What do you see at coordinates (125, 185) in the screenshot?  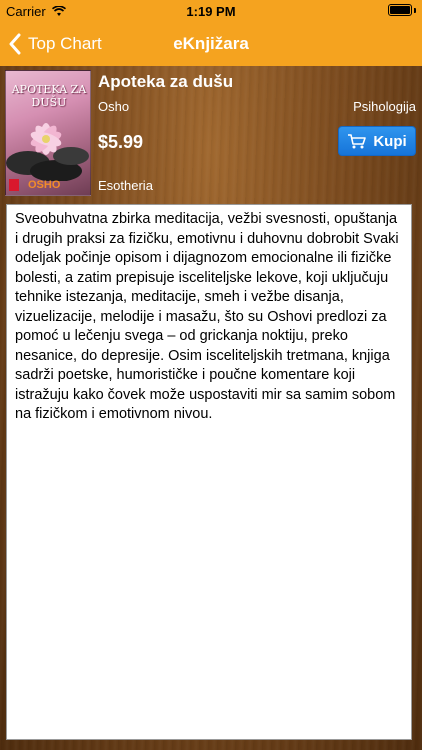 I see `book-publisher: Esotheria` at bounding box center [125, 185].